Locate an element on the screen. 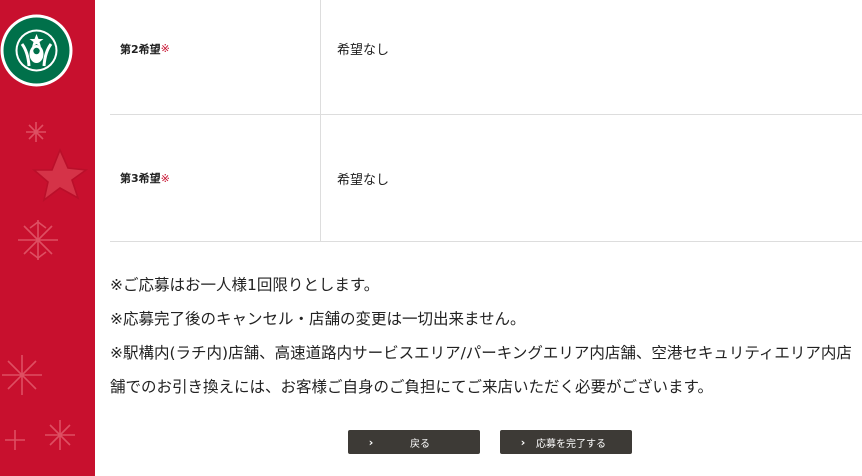 Image resolution: width=862 pixels, height=476 pixels. label-text: 第2希望 is located at coordinates (140, 49).